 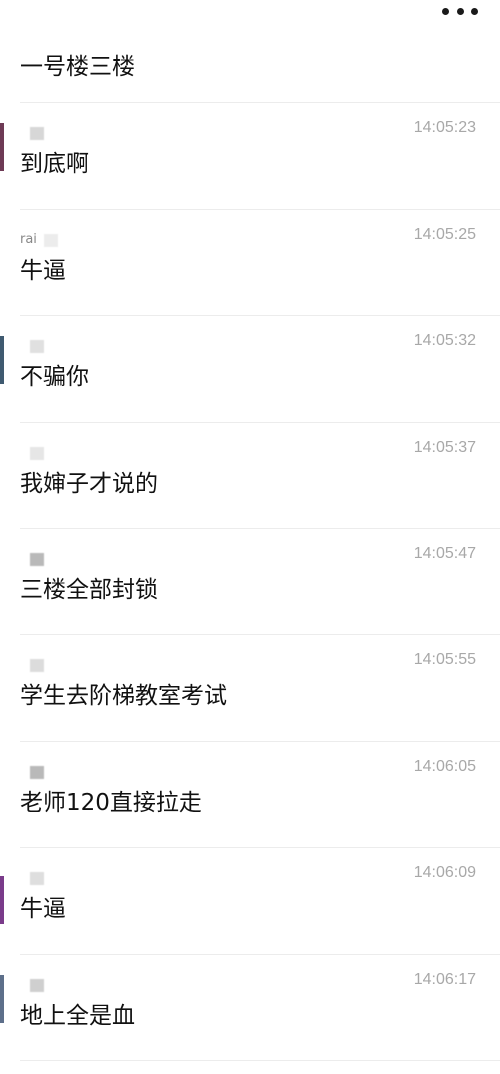 I want to click on more-horizontal-icon, so click(x=460, y=11).